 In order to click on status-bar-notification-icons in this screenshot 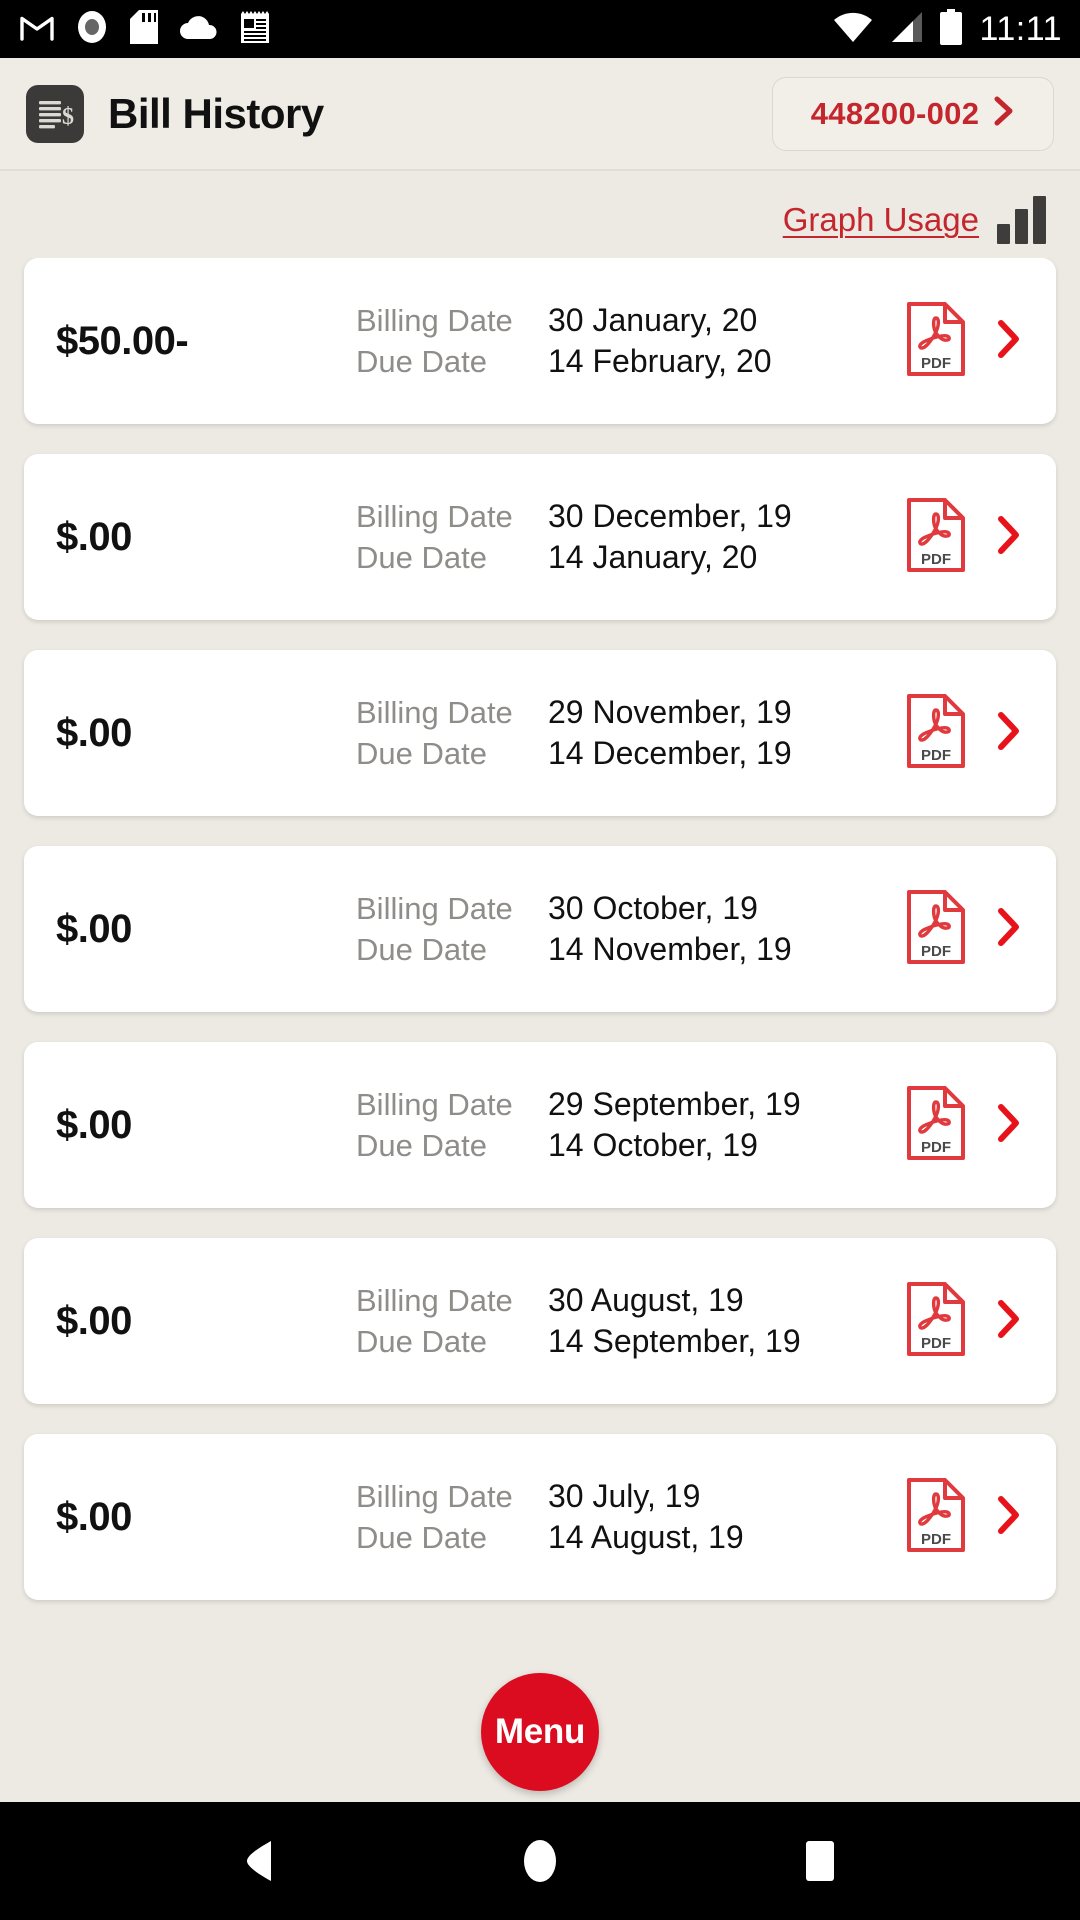, I will do `click(145, 29)`.